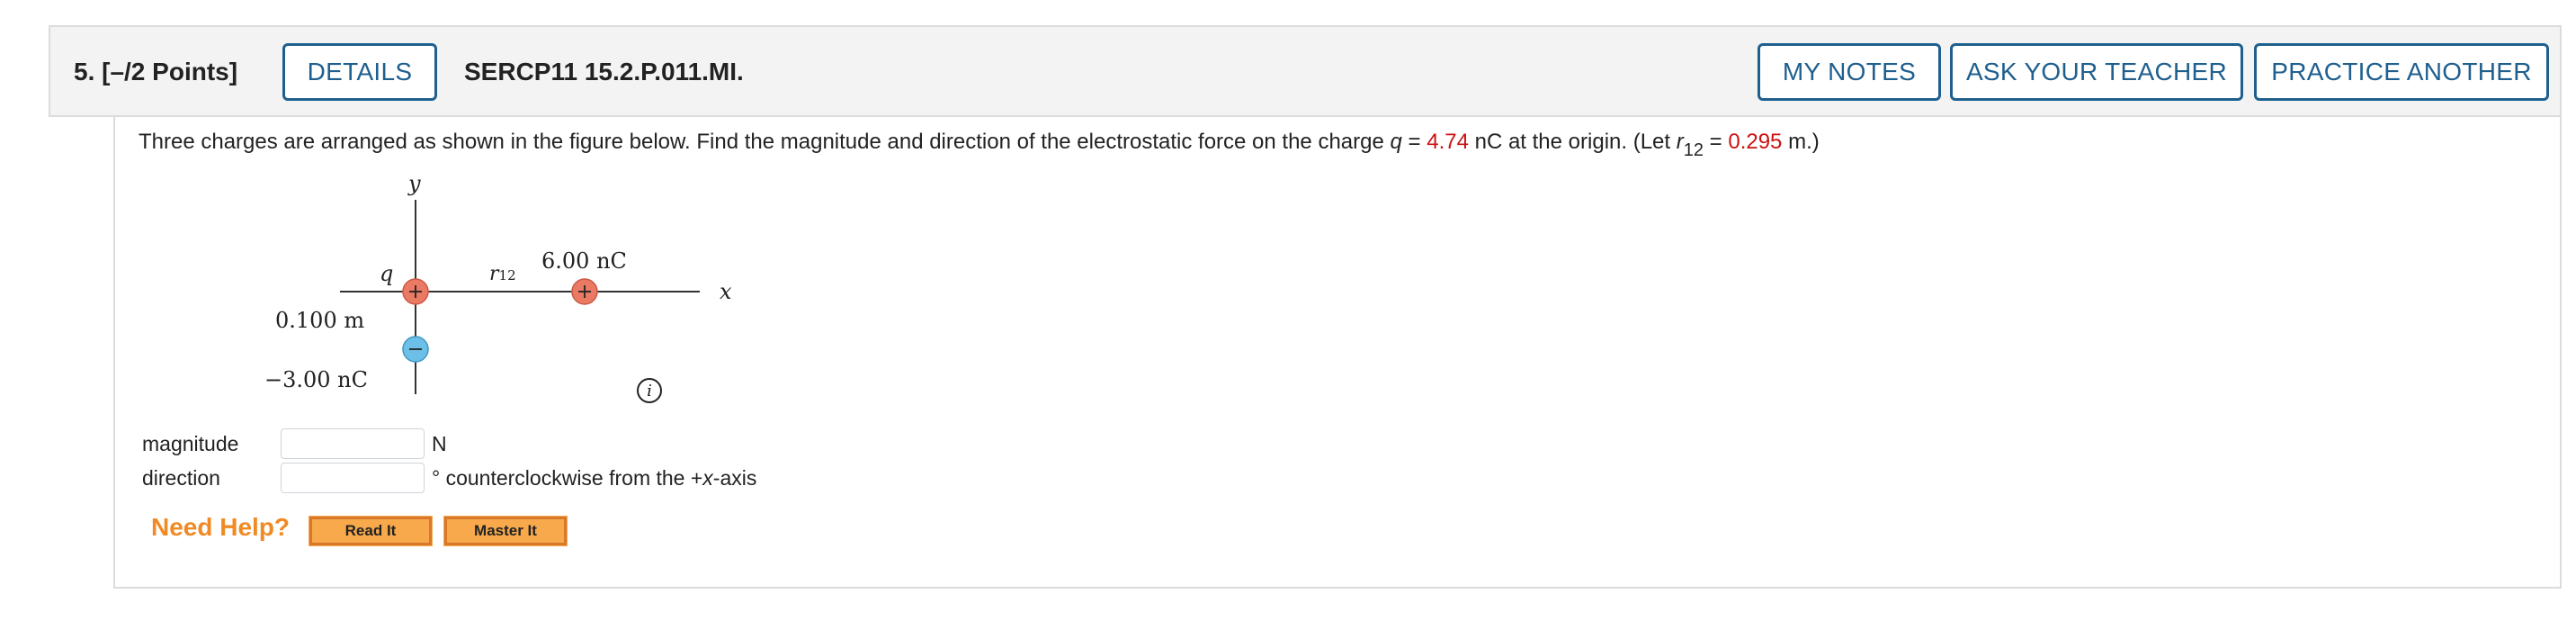  What do you see at coordinates (156, 72) in the screenshot?
I see `question-number: 5. [–/2 Points]` at bounding box center [156, 72].